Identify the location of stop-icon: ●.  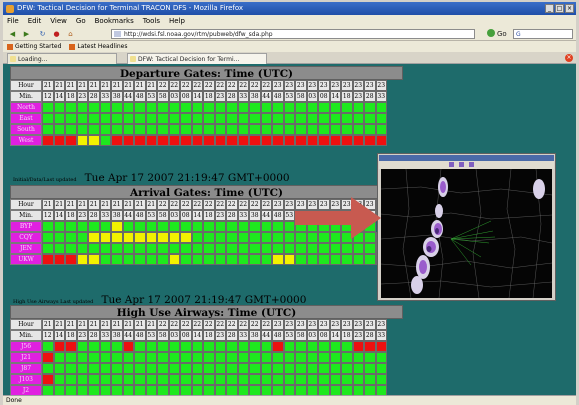
(56, 34).